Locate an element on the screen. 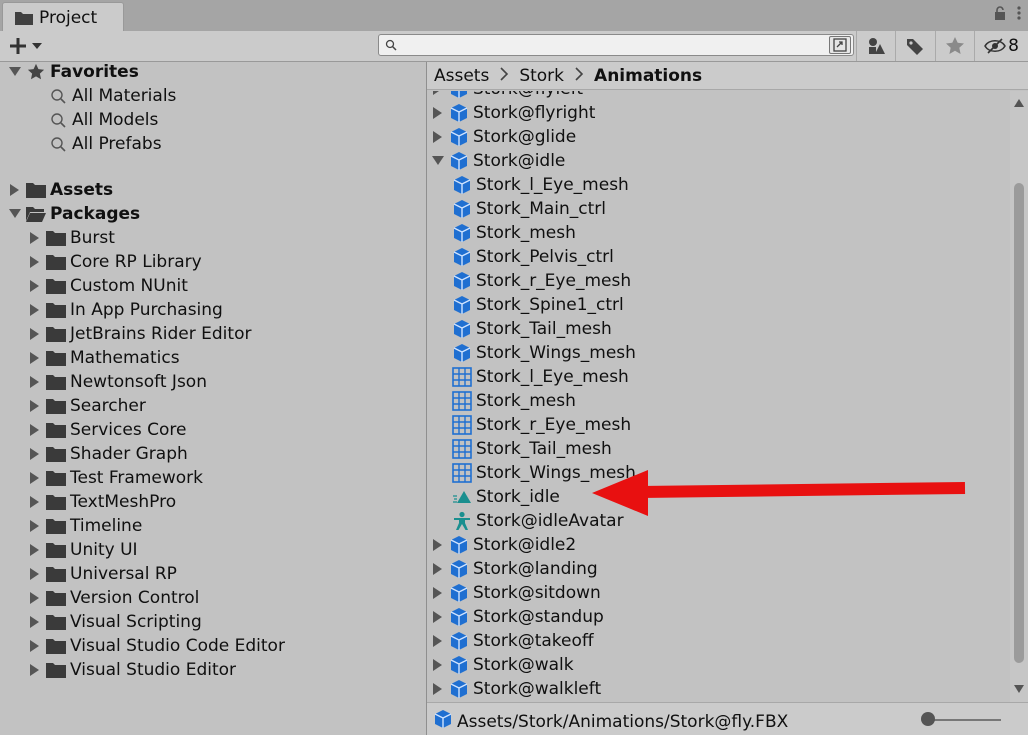  package-folder-item: Version Control is located at coordinates (113, 598).